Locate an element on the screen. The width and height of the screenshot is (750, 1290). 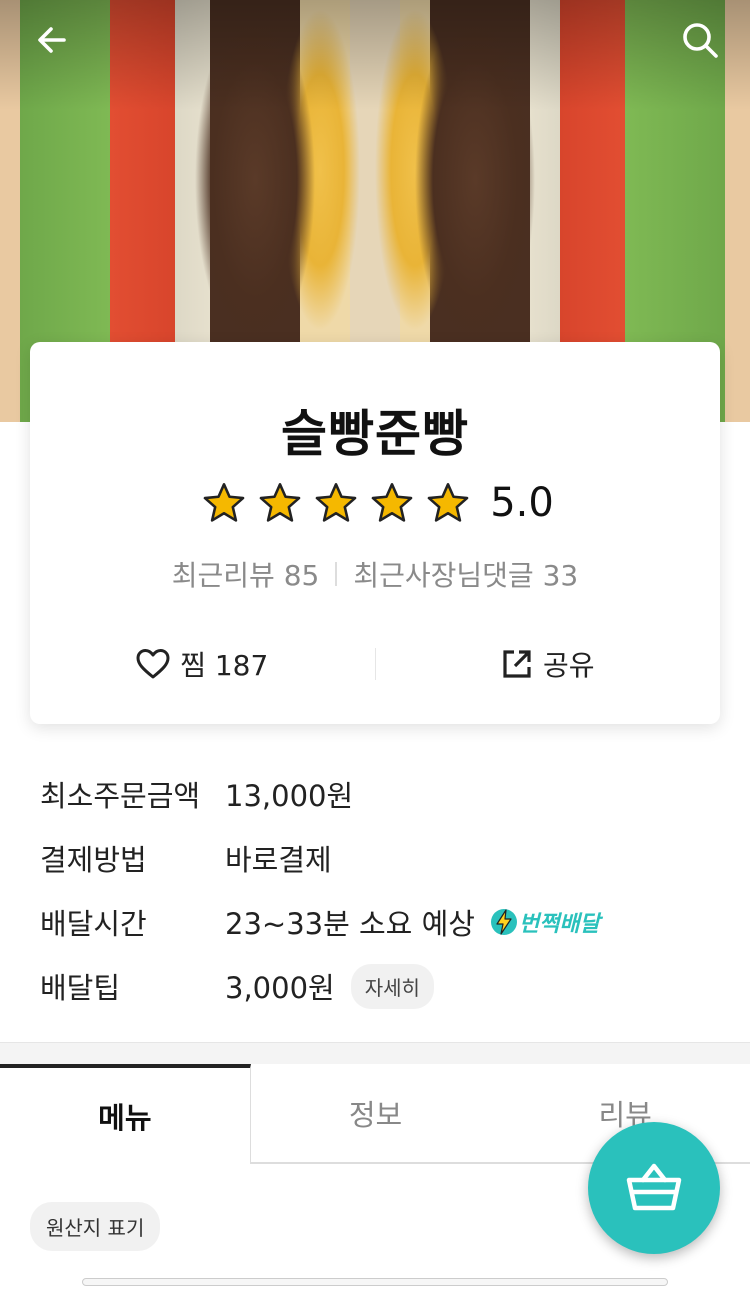
tab-info: 정보 is located at coordinates (375, 1114).